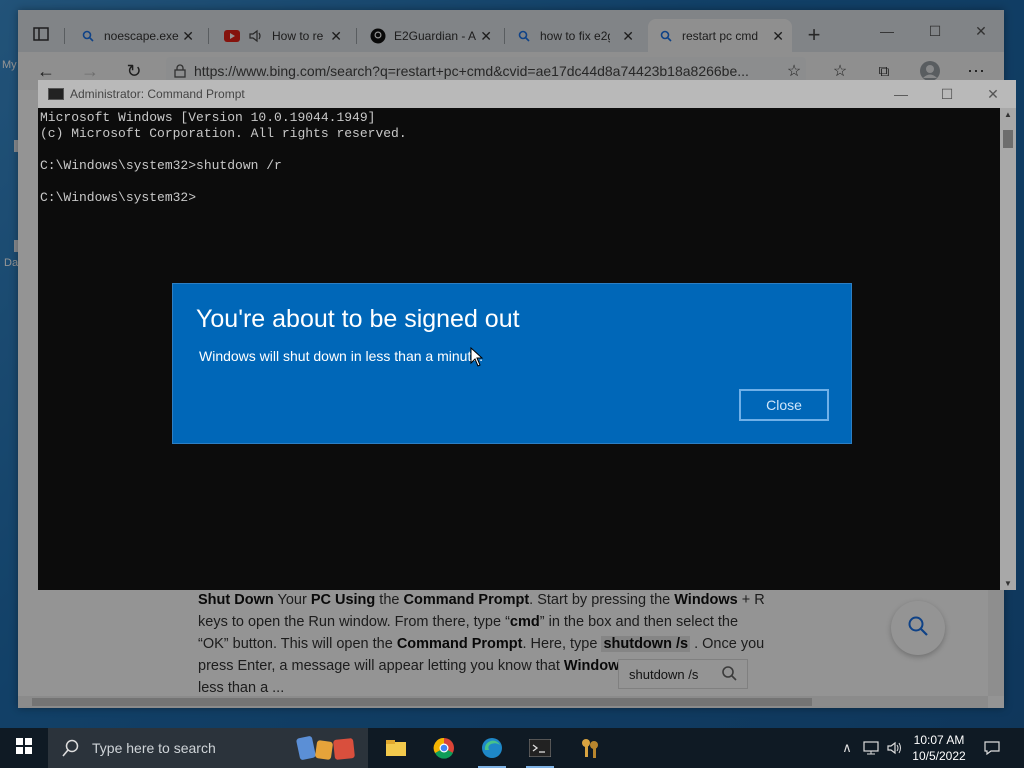  I want to click on notifications-icon, so click(992, 748).